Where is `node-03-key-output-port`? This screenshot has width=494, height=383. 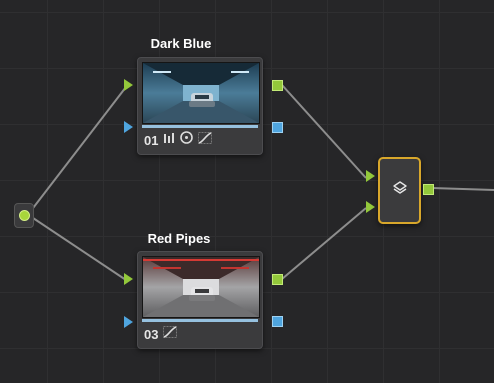
node-03-key-output-port is located at coordinates (277, 321).